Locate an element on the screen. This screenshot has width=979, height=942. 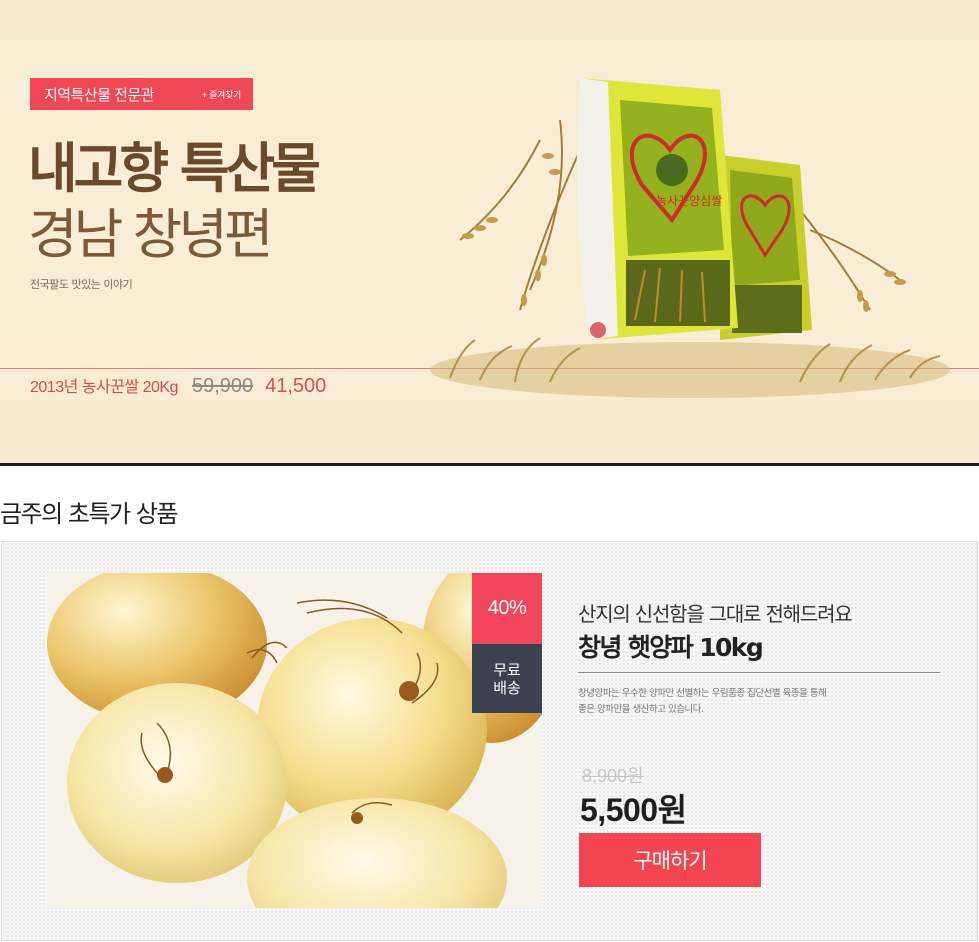
product-headline: 산지의 신선함을 그대로 전해드려요 is located at coordinates (715, 614).